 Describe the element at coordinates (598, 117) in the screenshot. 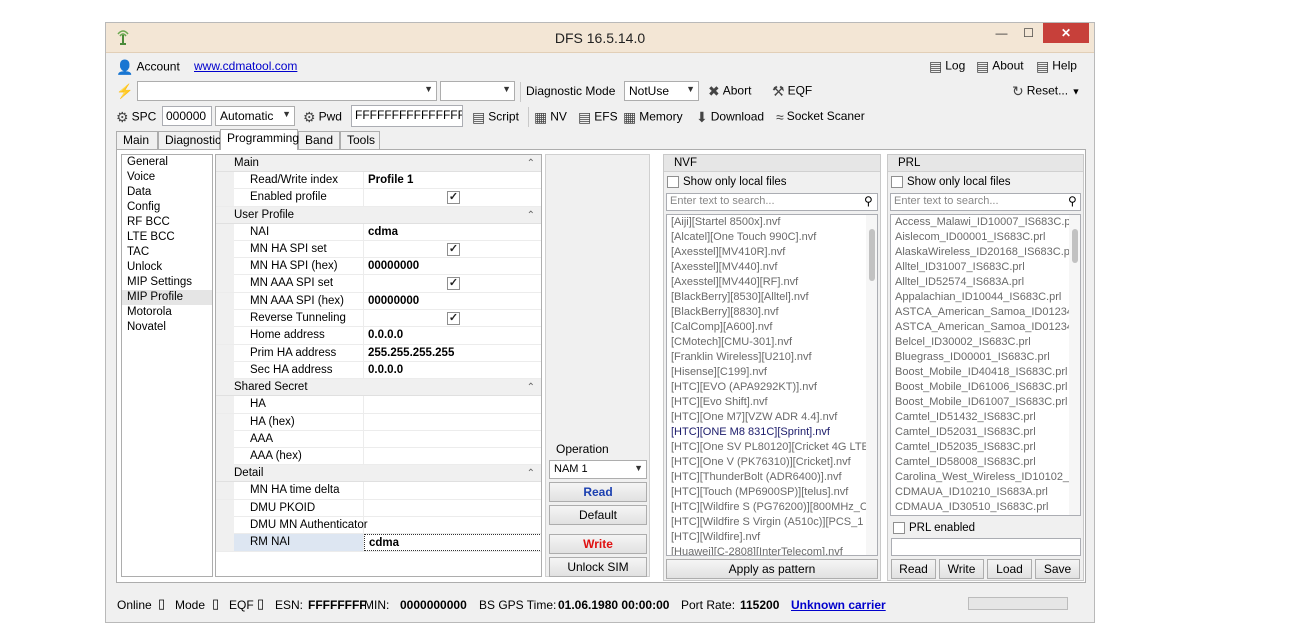

I see `efs-button: ▤ EFS` at that location.